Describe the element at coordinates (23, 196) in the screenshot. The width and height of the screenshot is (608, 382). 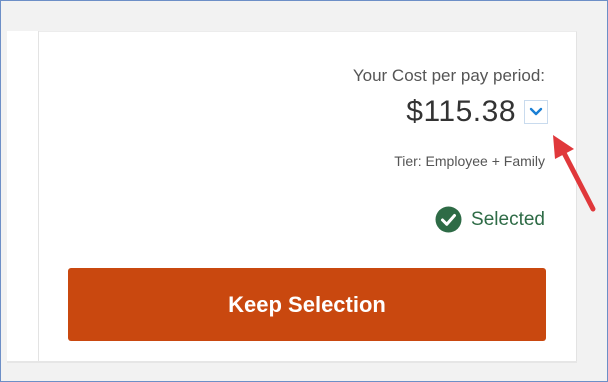
I see `left-column-edge` at that location.